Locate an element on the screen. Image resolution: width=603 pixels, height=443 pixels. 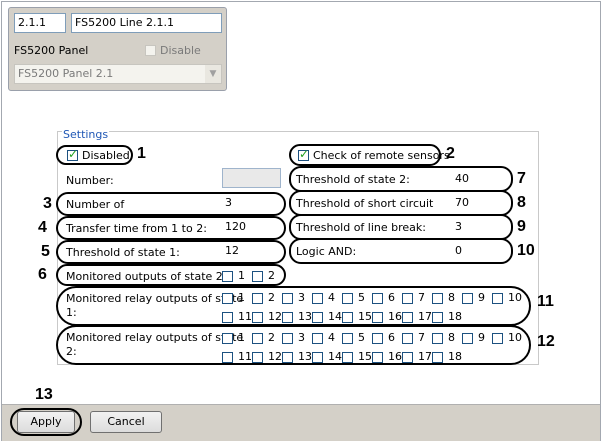
number-label: Number: is located at coordinates (90, 180).